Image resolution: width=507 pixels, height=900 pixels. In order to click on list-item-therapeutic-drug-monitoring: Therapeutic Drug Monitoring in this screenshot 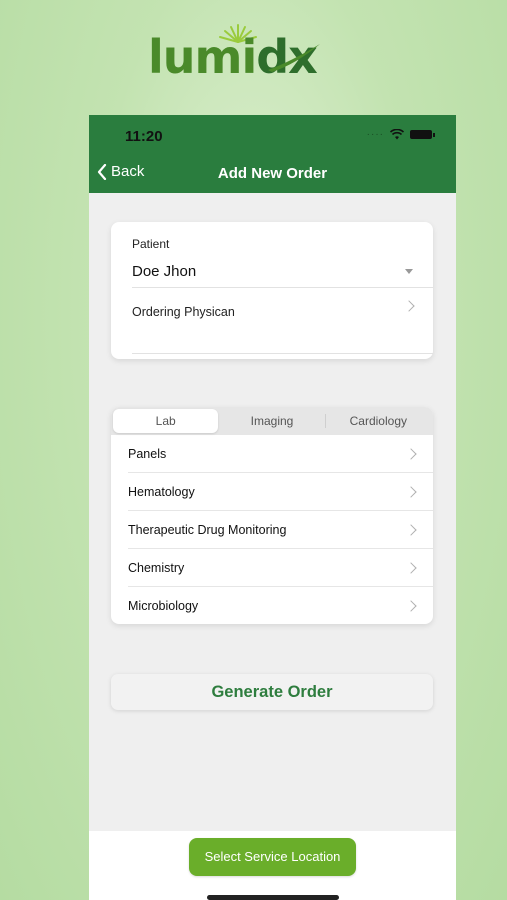, I will do `click(272, 530)`.